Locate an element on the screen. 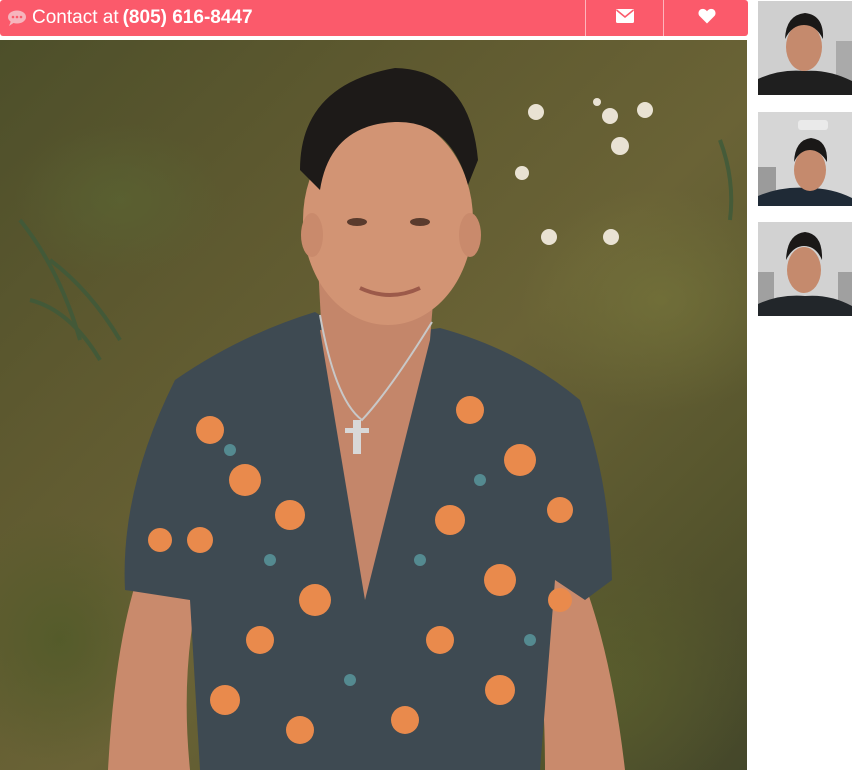 The image size is (853, 770). favorite-button is located at coordinates (706, 18).